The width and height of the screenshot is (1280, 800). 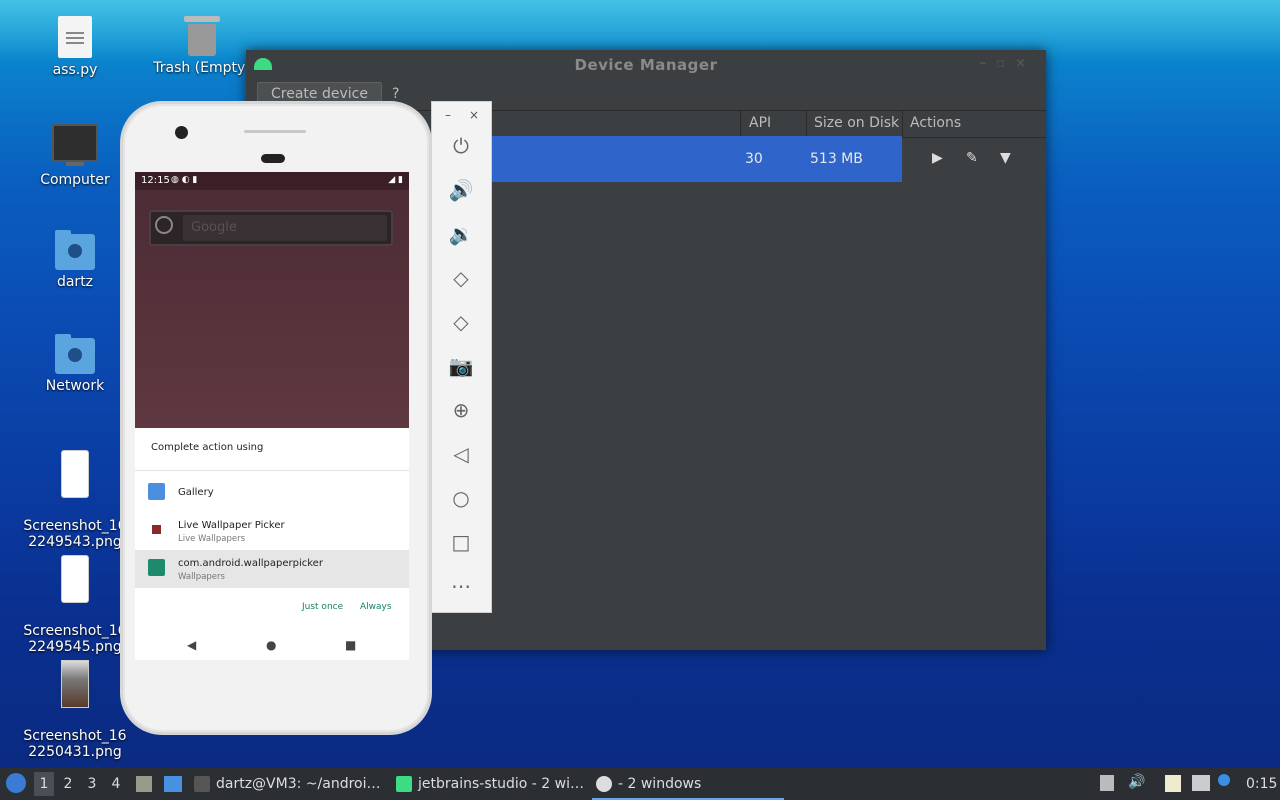 I want to click on task-emulator: - 2 windows, so click(x=688, y=784).